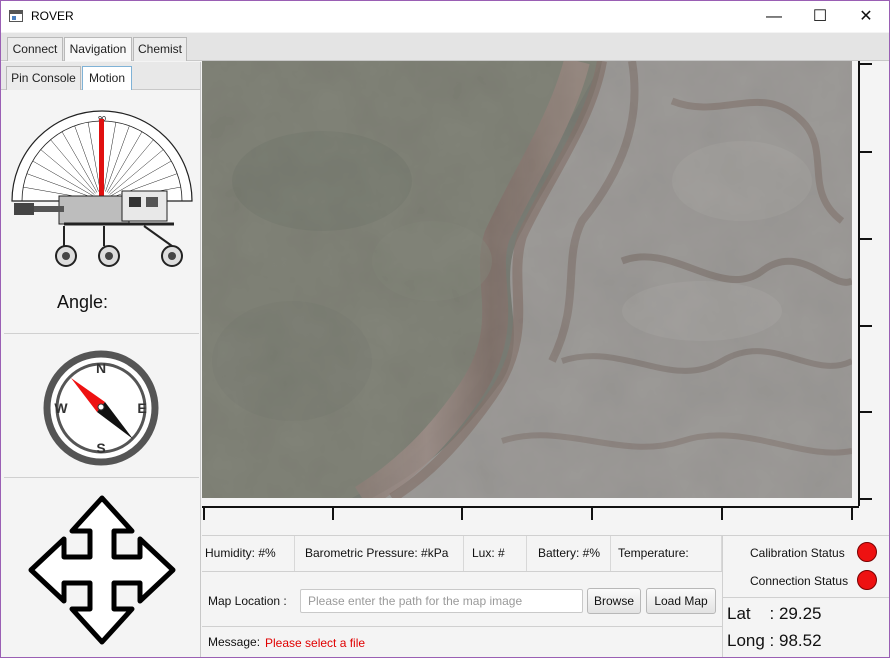 The width and height of the screenshot is (890, 658). What do you see at coordinates (797, 553) in the screenshot?
I see `calibration-status-label: Calibration Status` at bounding box center [797, 553].